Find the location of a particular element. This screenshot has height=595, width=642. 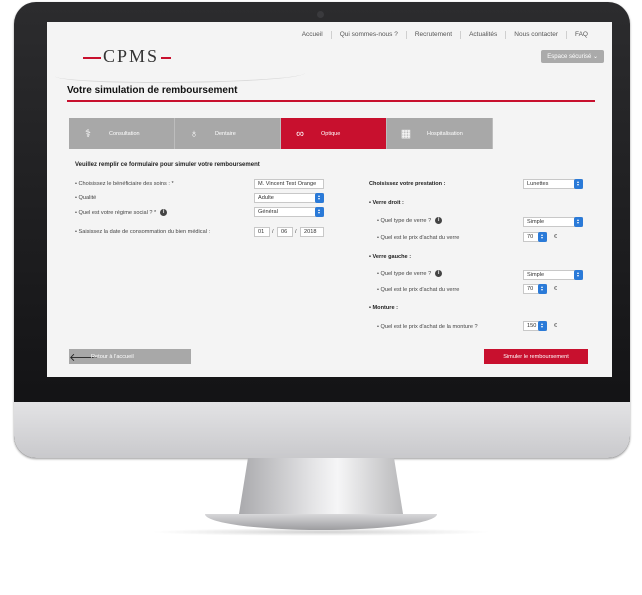

vg-type-row: • Quel type de verre ? i is located at coordinates (410, 273).